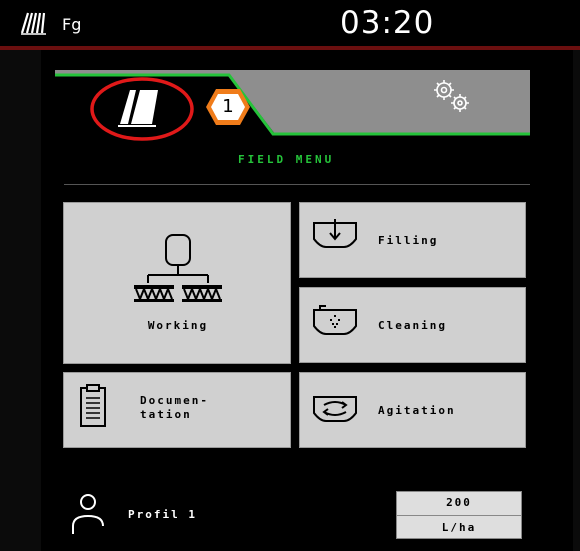 The height and width of the screenshot is (551, 580). Describe the element at coordinates (459, 502) in the screenshot. I see `rate-value: 200` at that location.